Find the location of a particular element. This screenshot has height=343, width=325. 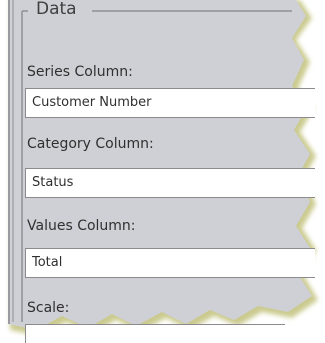

values-column-label: Values Column: is located at coordinates (81, 226).